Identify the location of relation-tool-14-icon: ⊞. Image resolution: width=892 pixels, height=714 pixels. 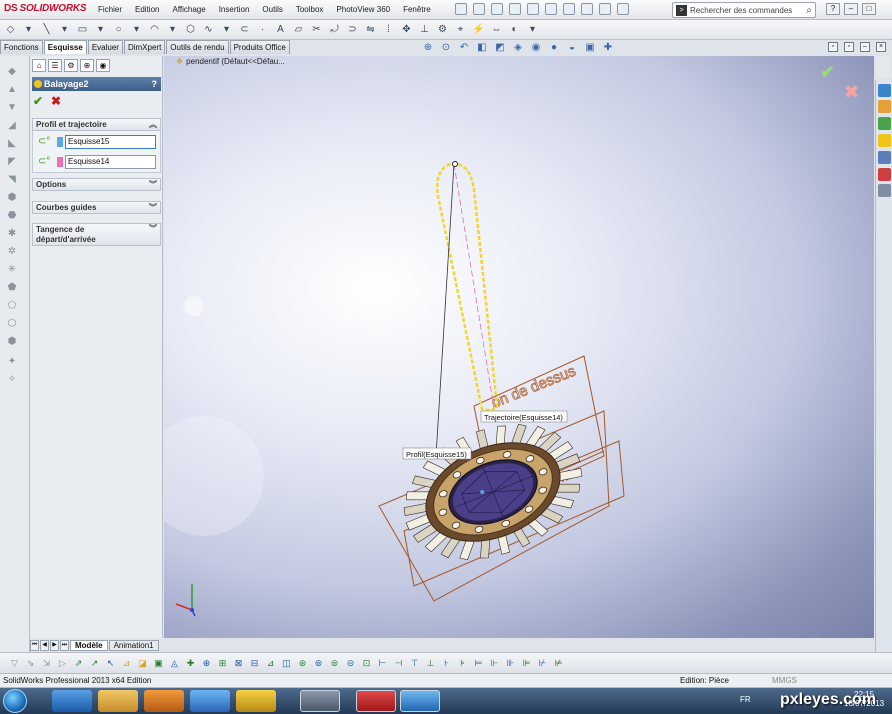
(222, 663).